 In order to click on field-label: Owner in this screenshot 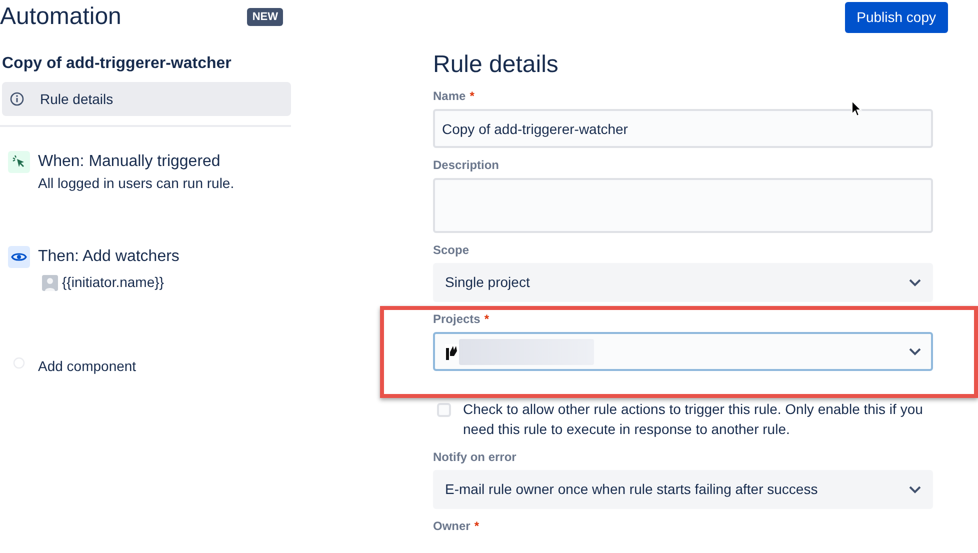, I will do `click(451, 526)`.